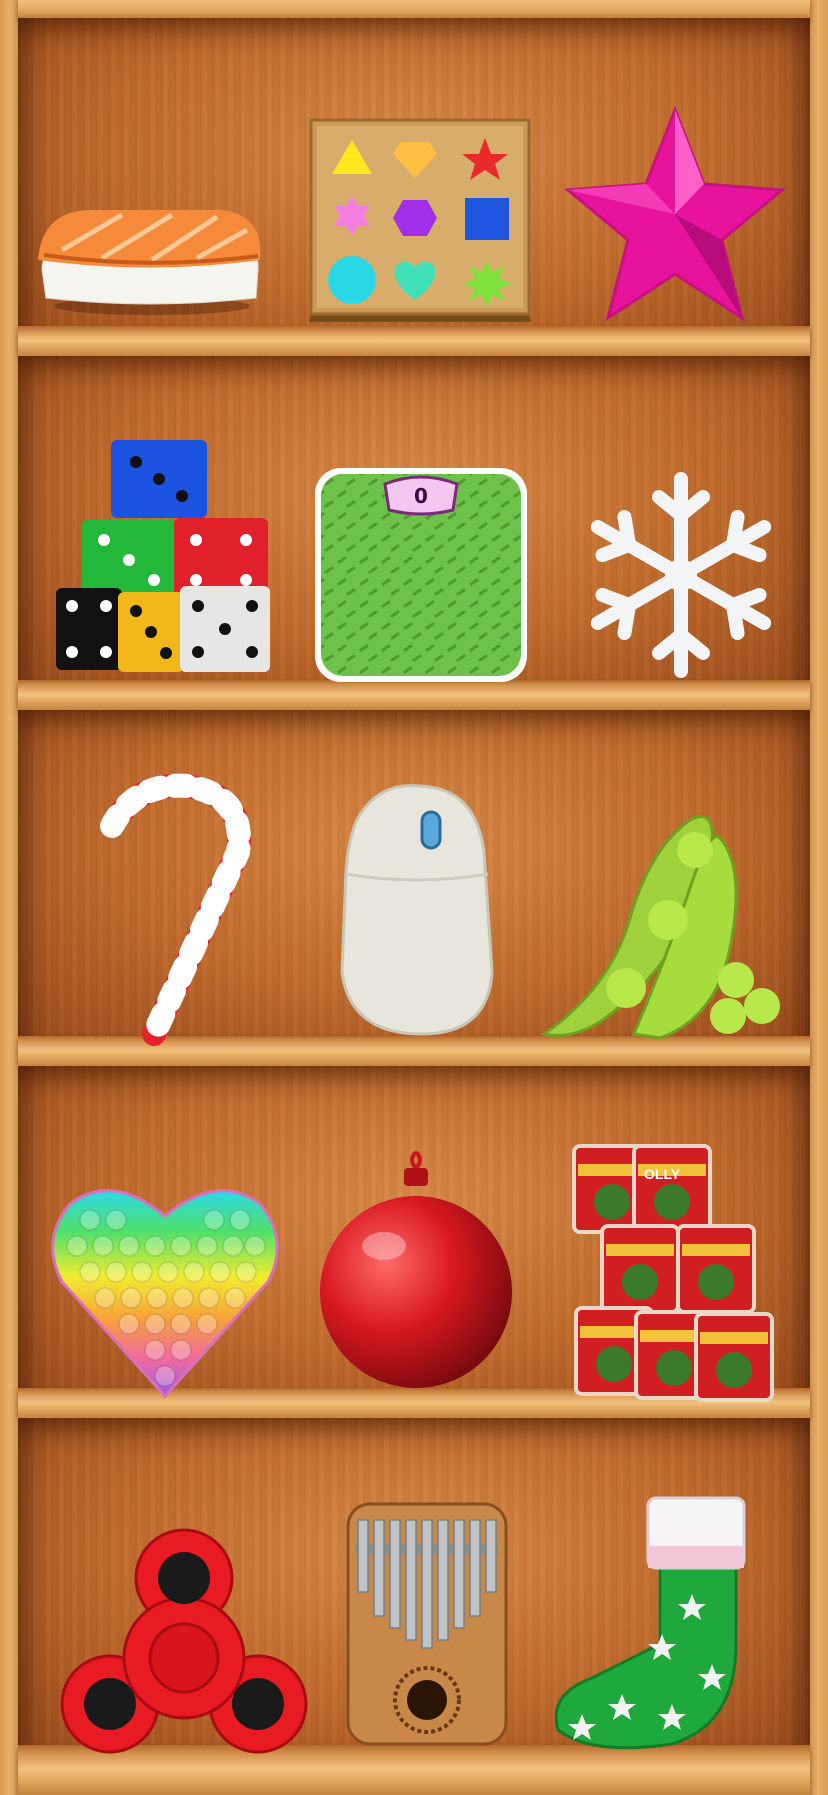 The width and height of the screenshot is (828, 1795). I want to click on fidget-spinner-toy, so click(184, 1644).